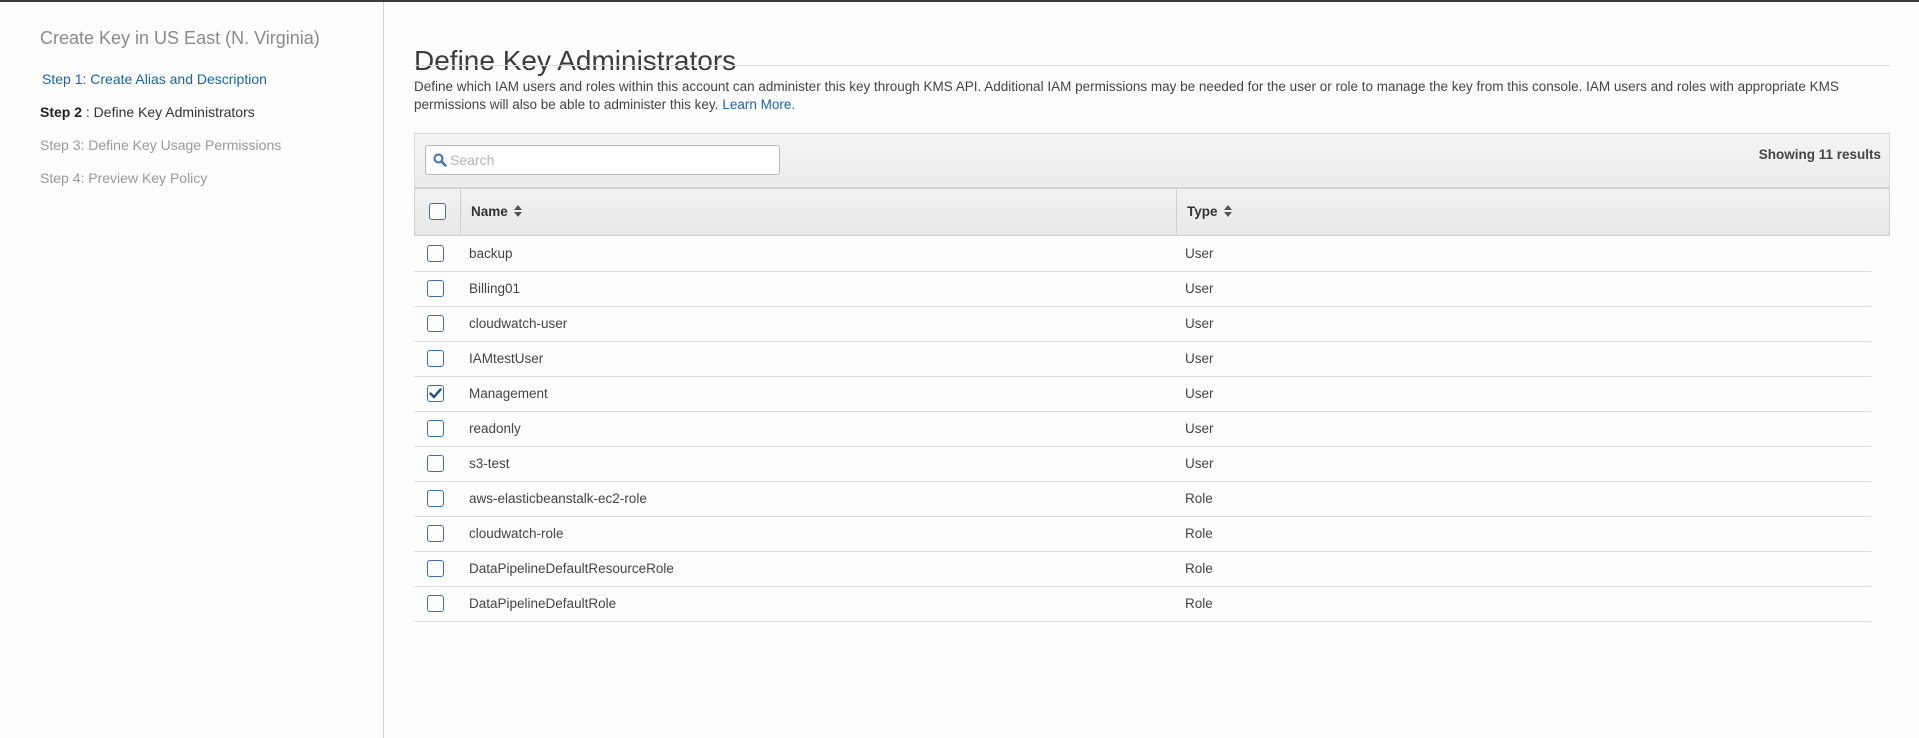 The image size is (1919, 738). Describe the element at coordinates (819, 212) in the screenshot. I see `column-header-name: Name` at that location.